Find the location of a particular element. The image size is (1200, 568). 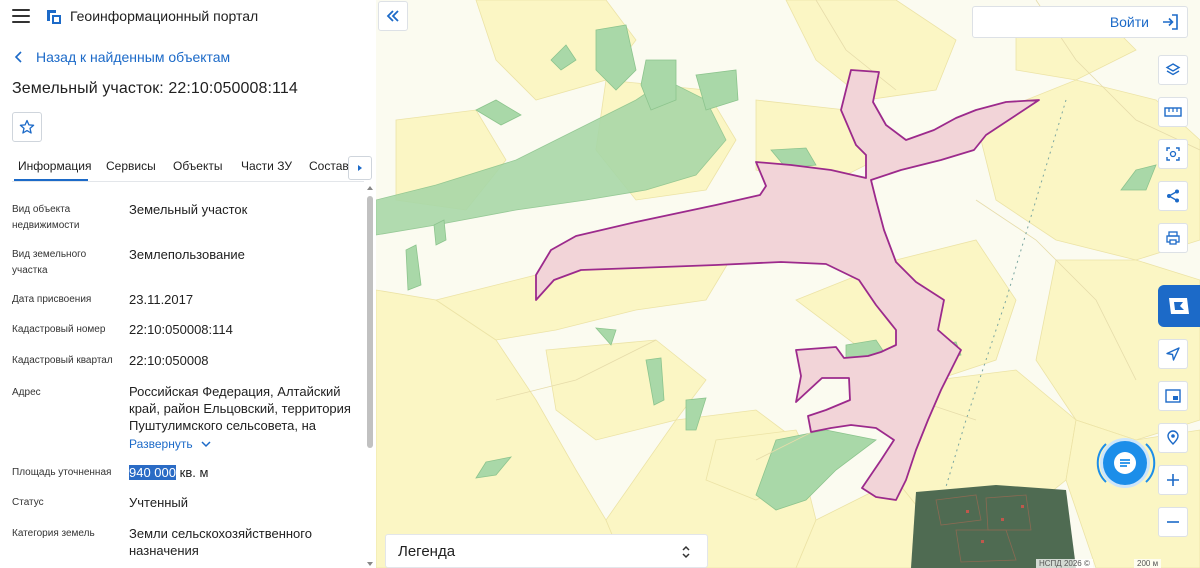

property-value: Земельный участок is located at coordinates (188, 209).